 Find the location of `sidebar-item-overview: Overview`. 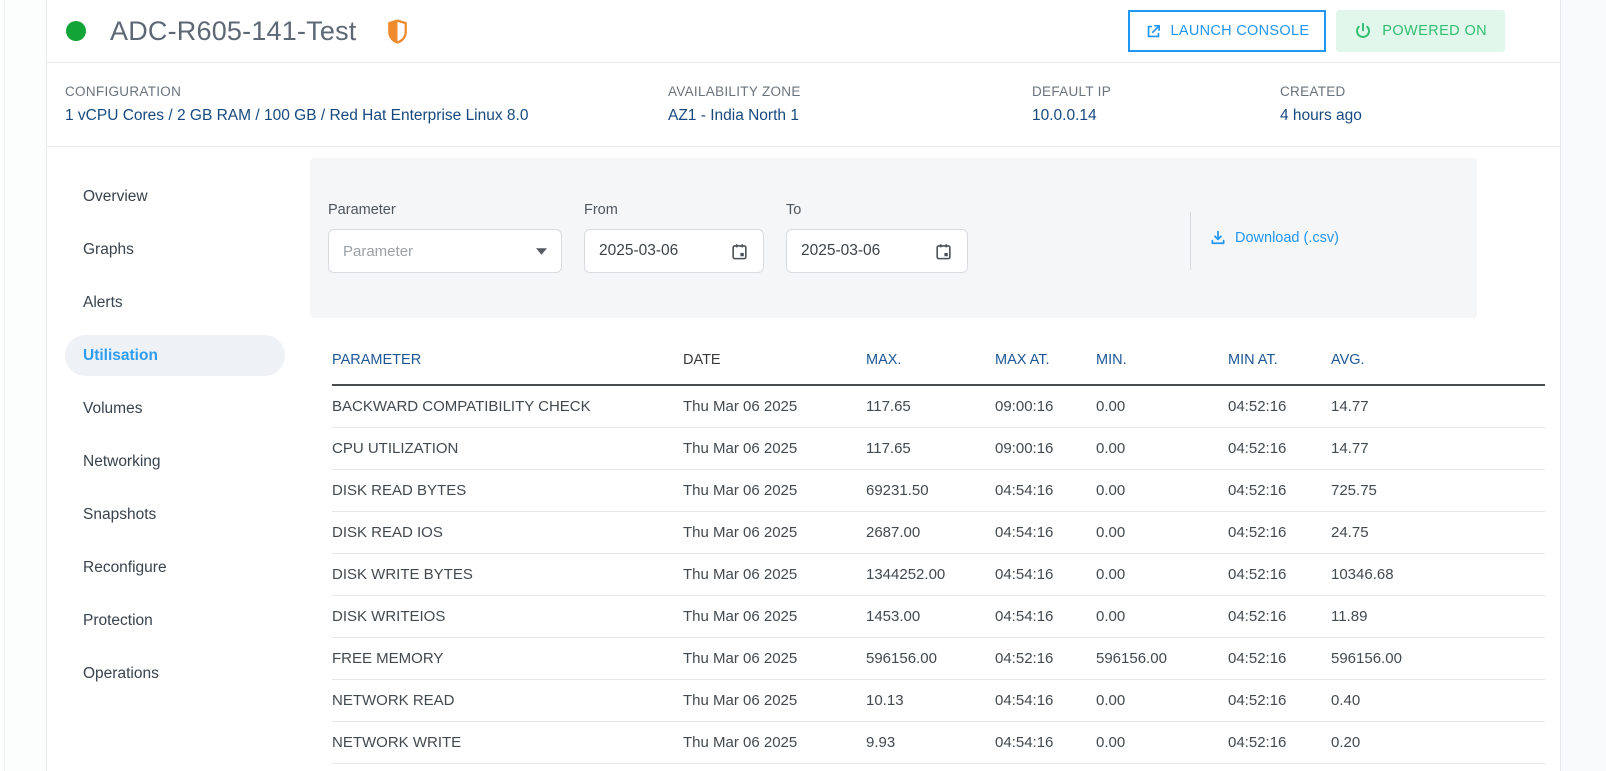

sidebar-item-overview: Overview is located at coordinates (178, 196).